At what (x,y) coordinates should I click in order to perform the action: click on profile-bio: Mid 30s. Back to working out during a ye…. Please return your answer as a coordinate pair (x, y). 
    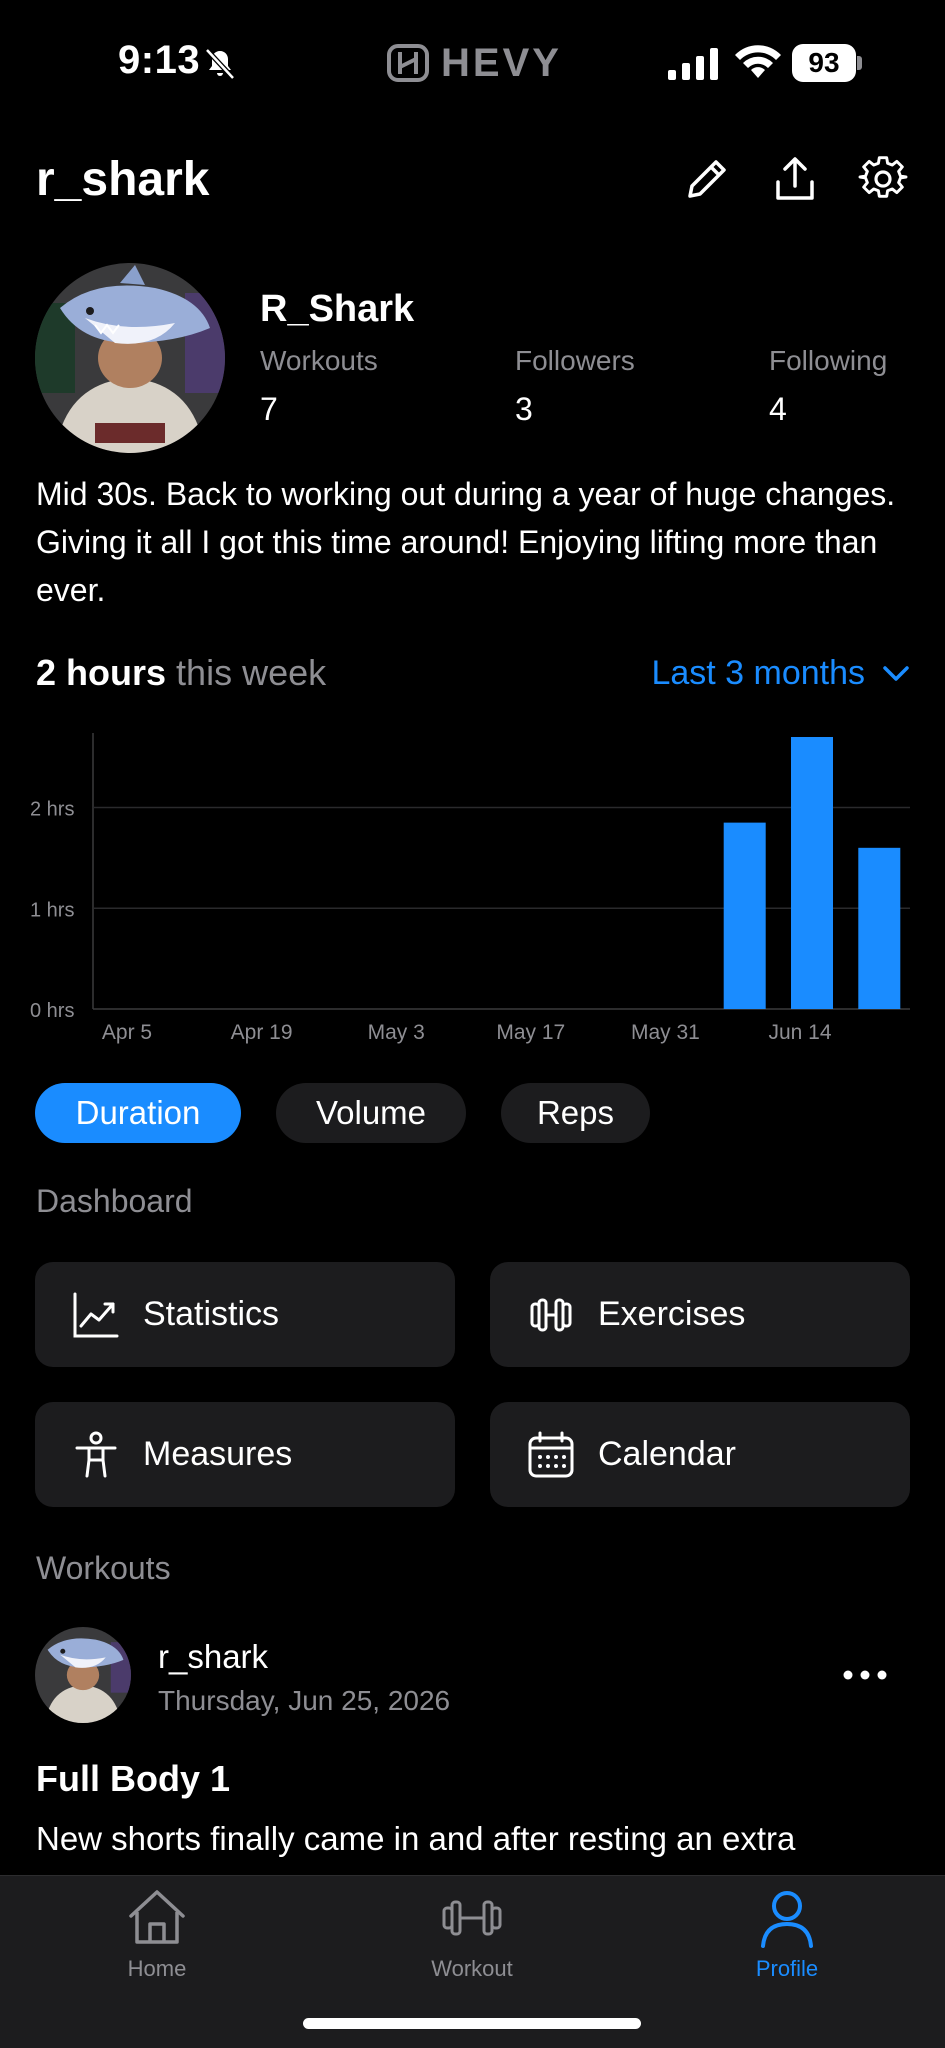
    Looking at the image, I should click on (466, 542).